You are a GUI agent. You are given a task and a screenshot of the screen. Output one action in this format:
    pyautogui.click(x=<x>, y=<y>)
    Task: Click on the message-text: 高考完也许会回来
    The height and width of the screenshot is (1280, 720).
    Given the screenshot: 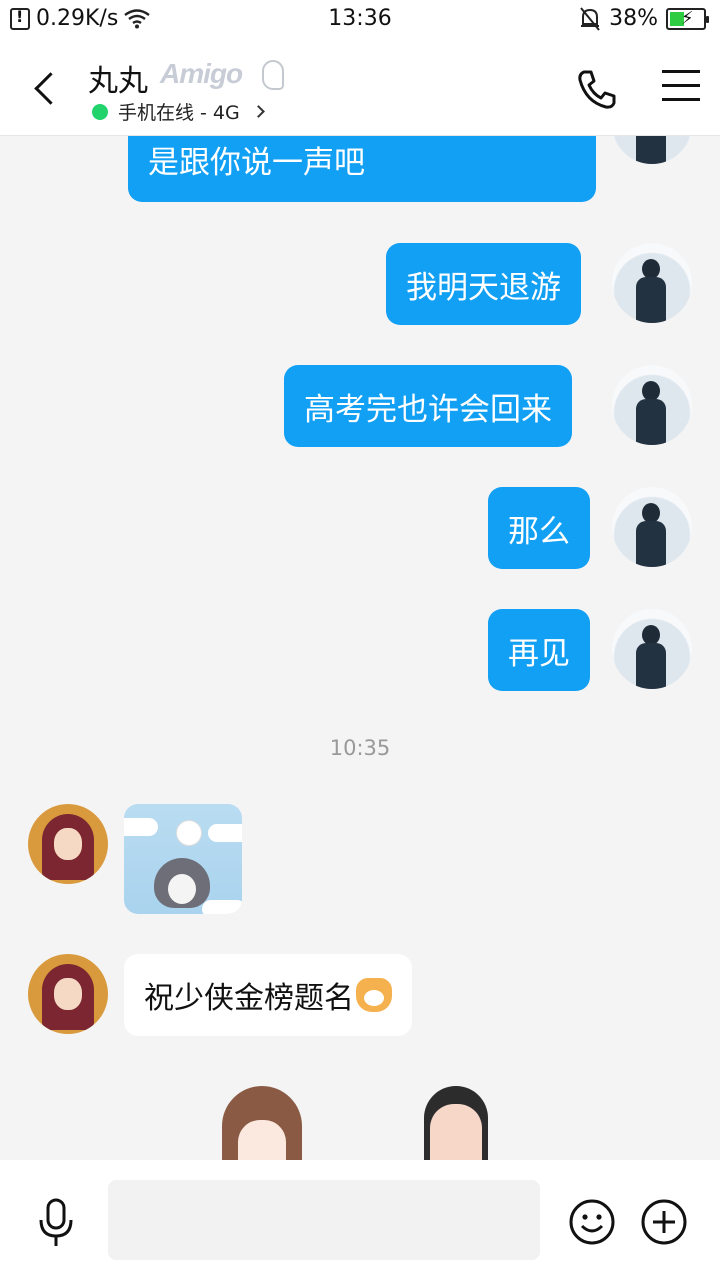 What is the action you would take?
    pyautogui.click(x=428, y=409)
    